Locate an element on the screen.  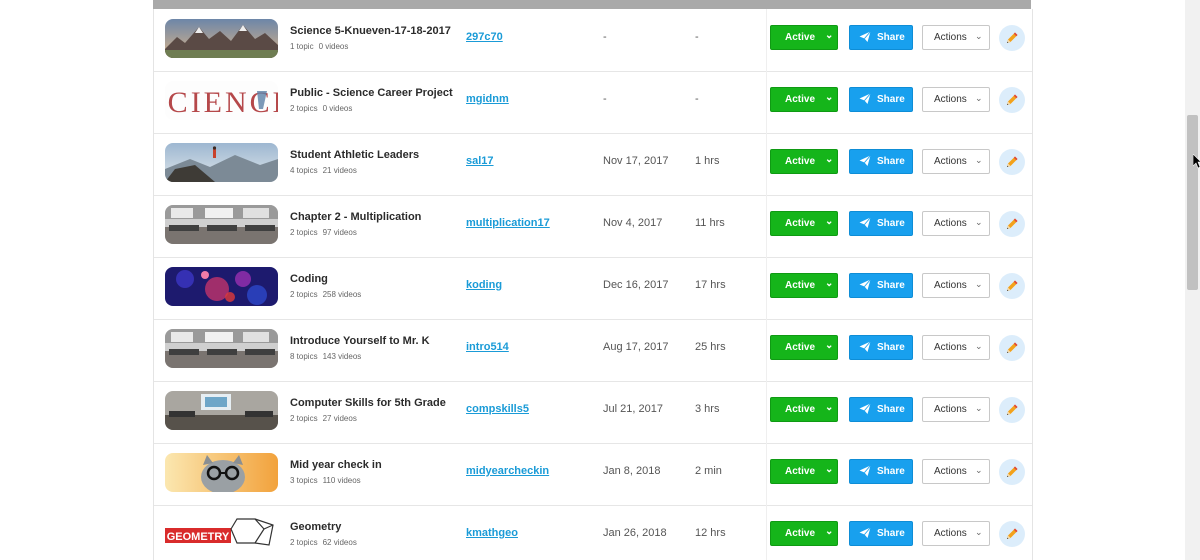
course-code-link: kmathgeo is located at coordinates (492, 533).